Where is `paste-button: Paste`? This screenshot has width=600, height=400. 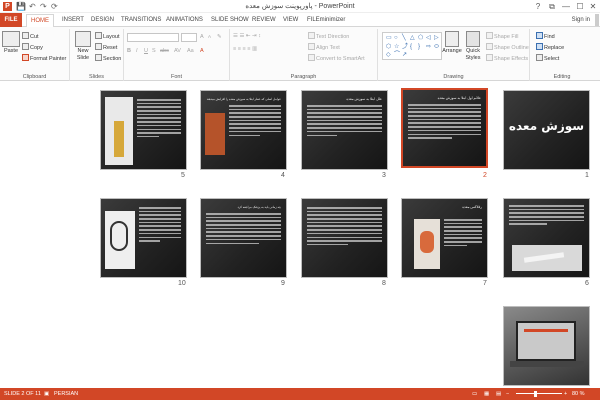
paste-button: Paste is located at coordinates (11, 43).